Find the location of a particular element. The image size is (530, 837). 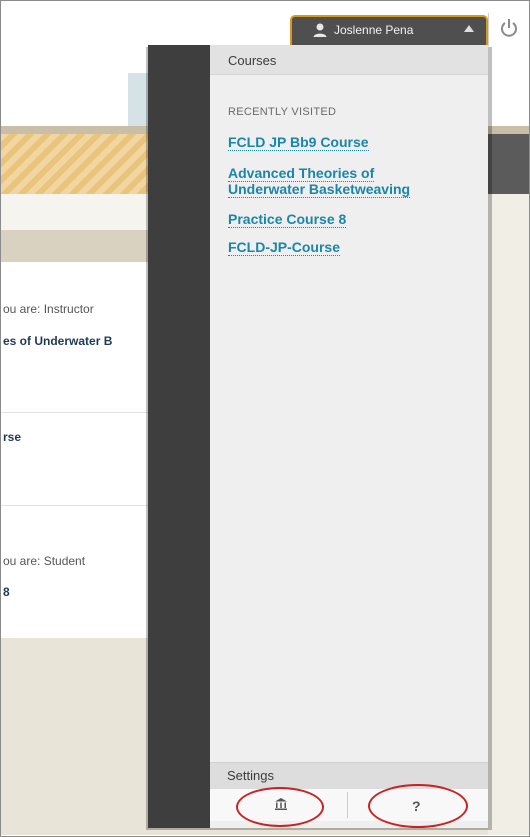

module-body is located at coordinates (76, 450).